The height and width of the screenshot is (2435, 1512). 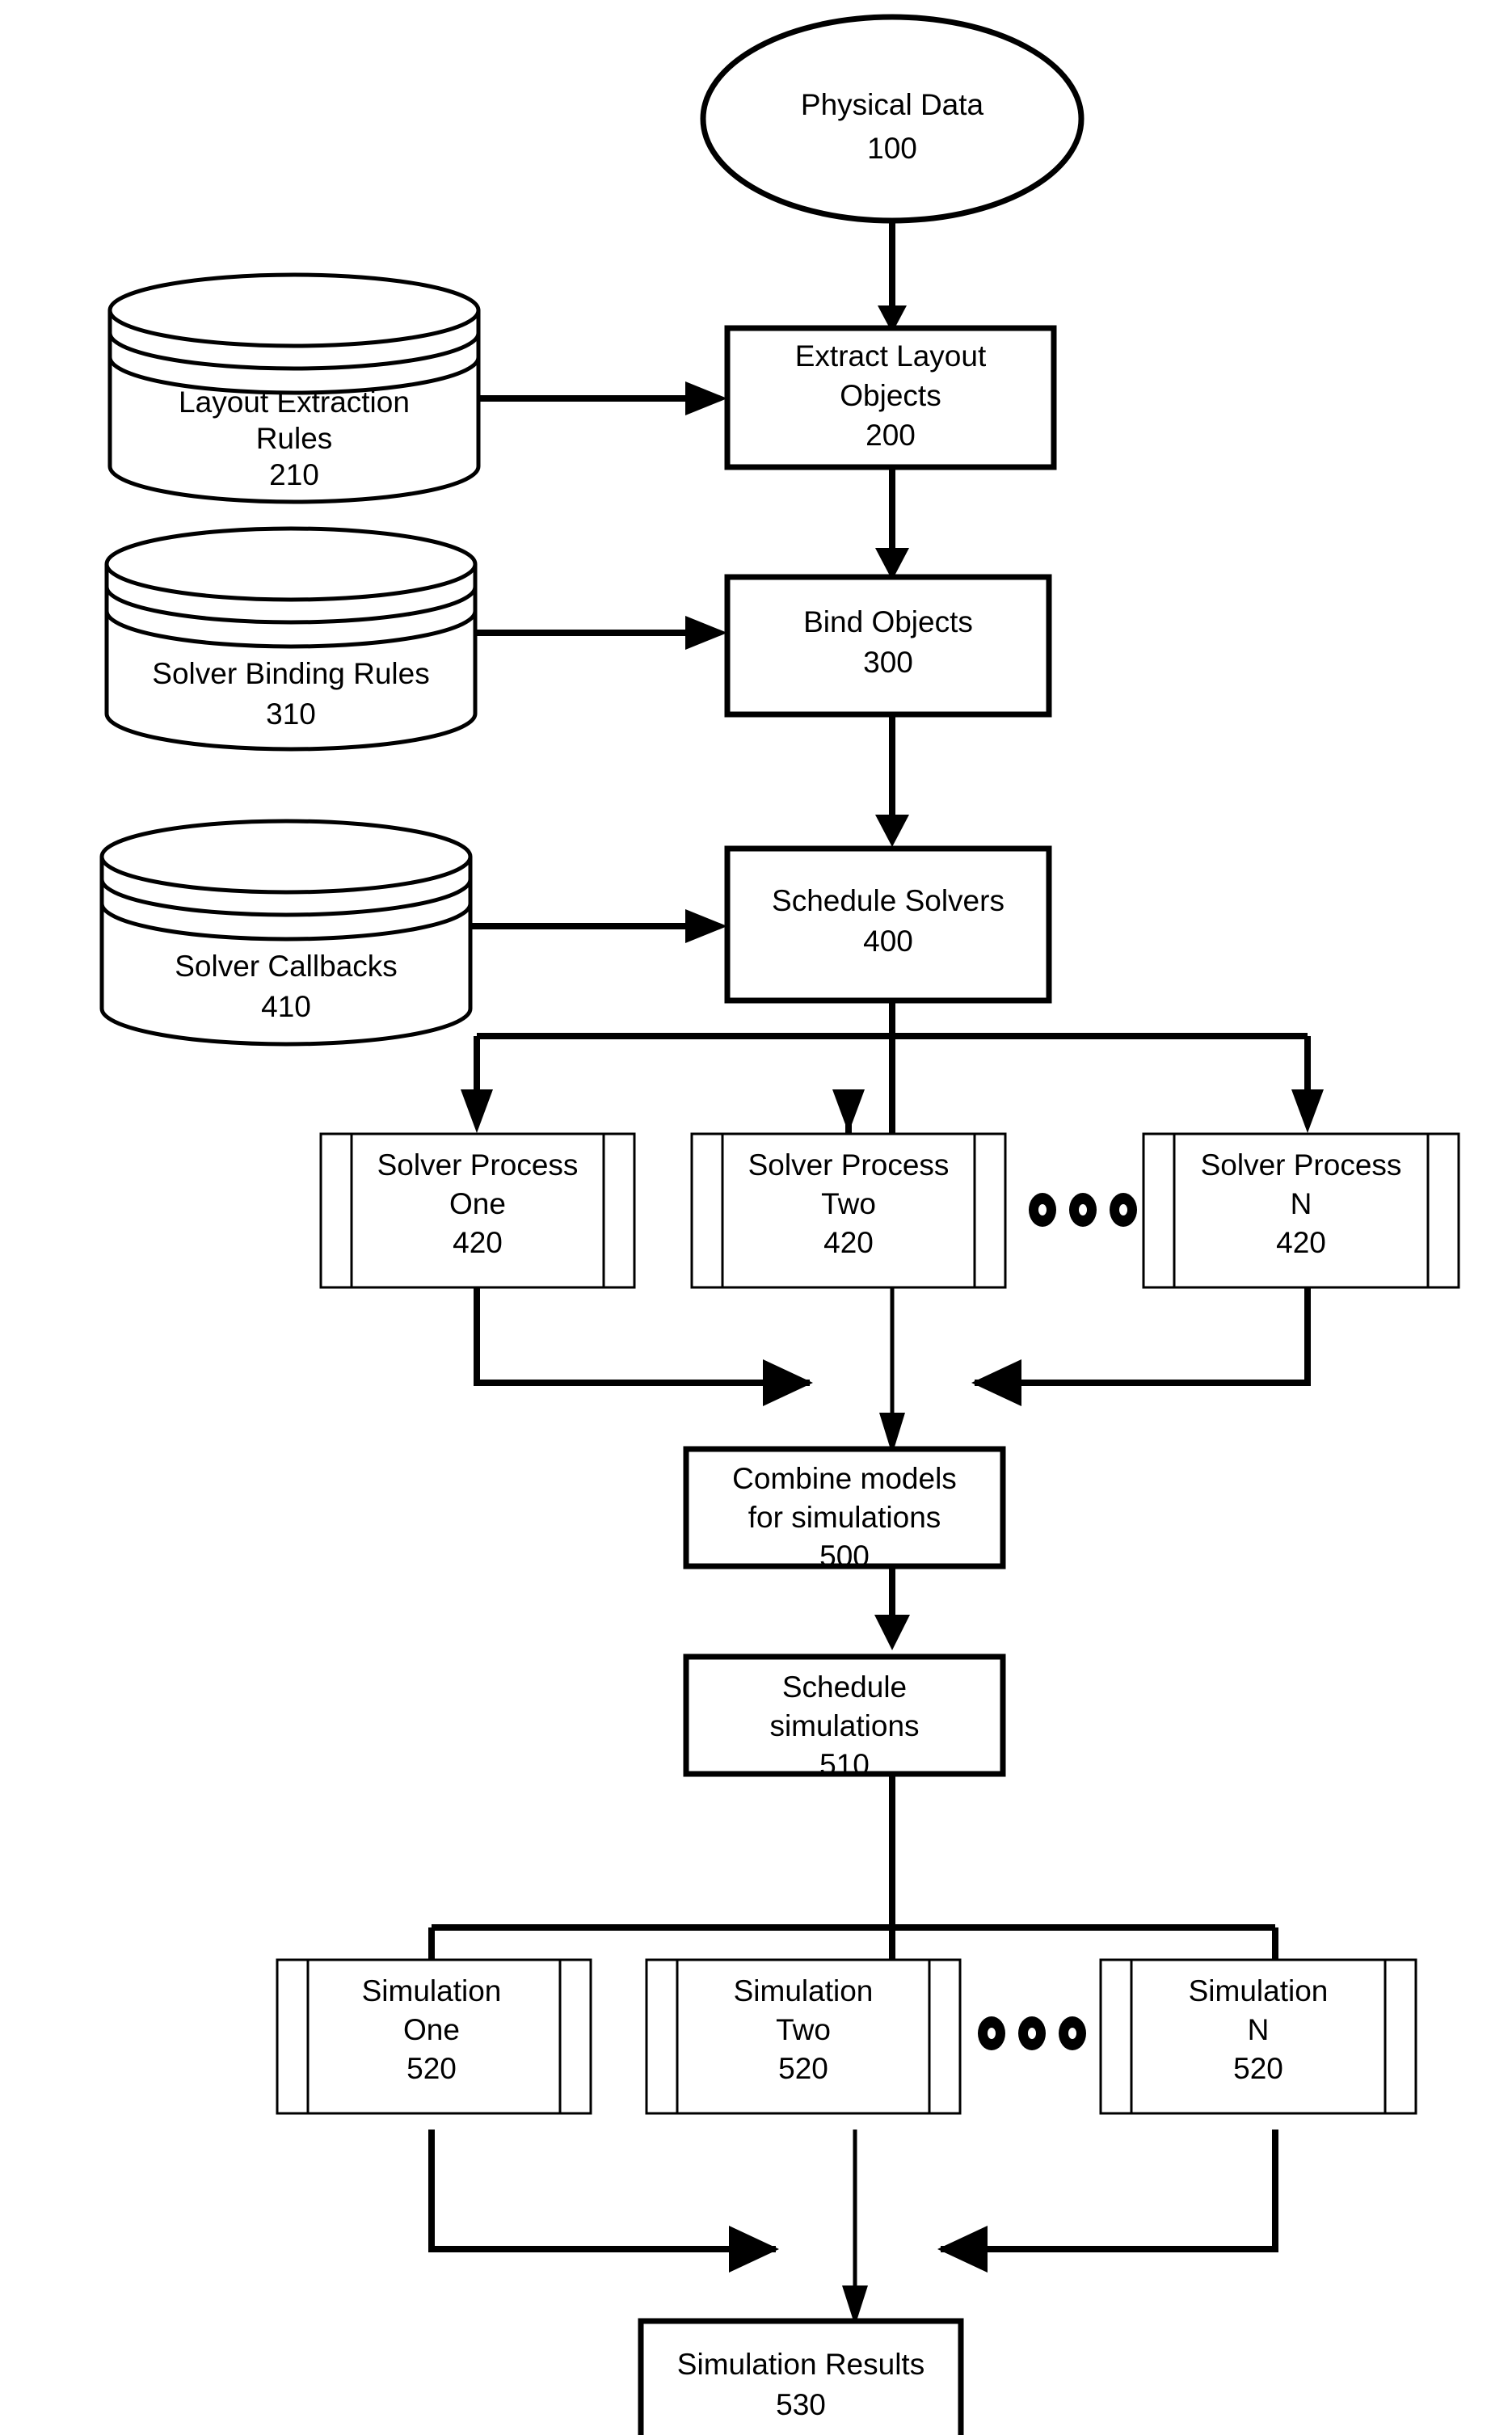 What do you see at coordinates (432, 1990) in the screenshot?
I see `simulation-one-label-line1: Simulation` at bounding box center [432, 1990].